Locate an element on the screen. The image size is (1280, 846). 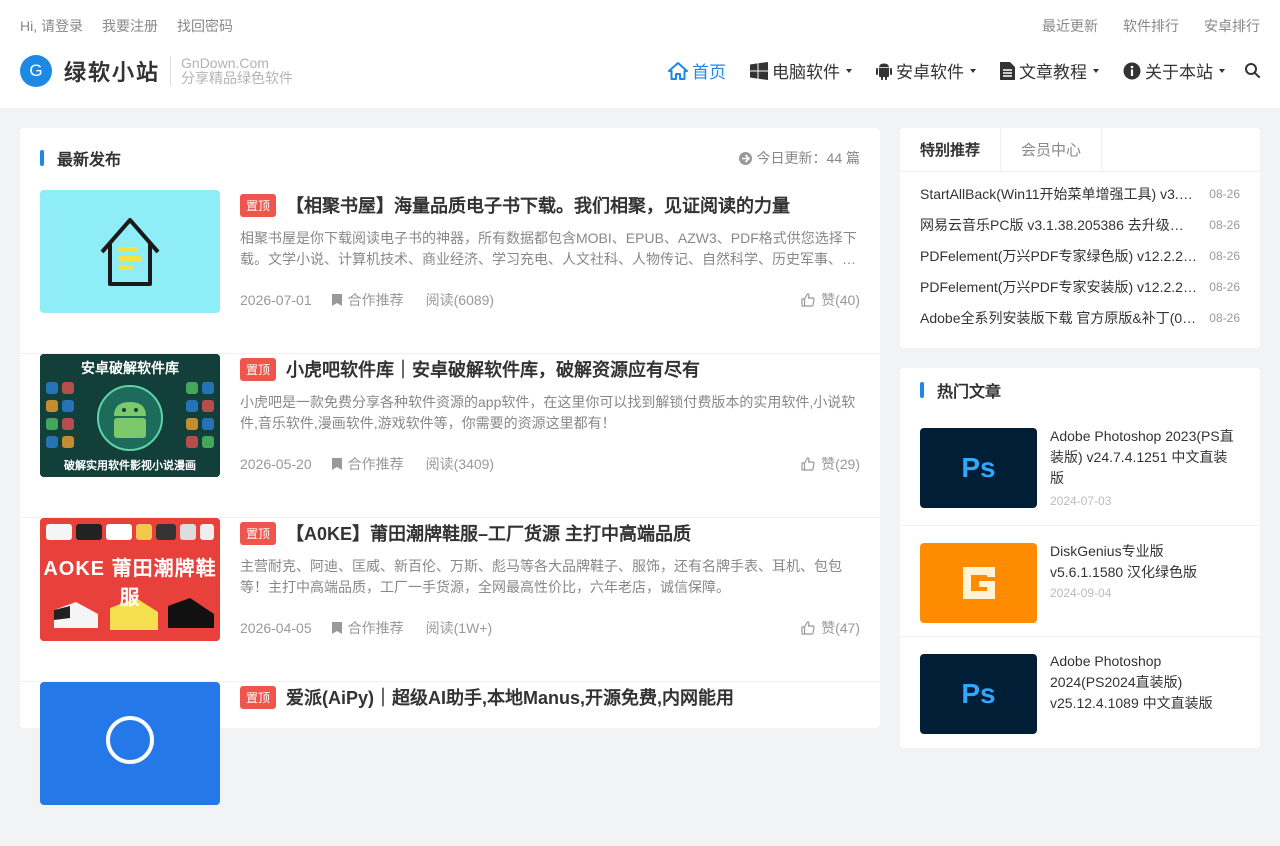
top-bar-left: Hi, 请登录 我要注册 找回密码 is located at coordinates (126, 26).